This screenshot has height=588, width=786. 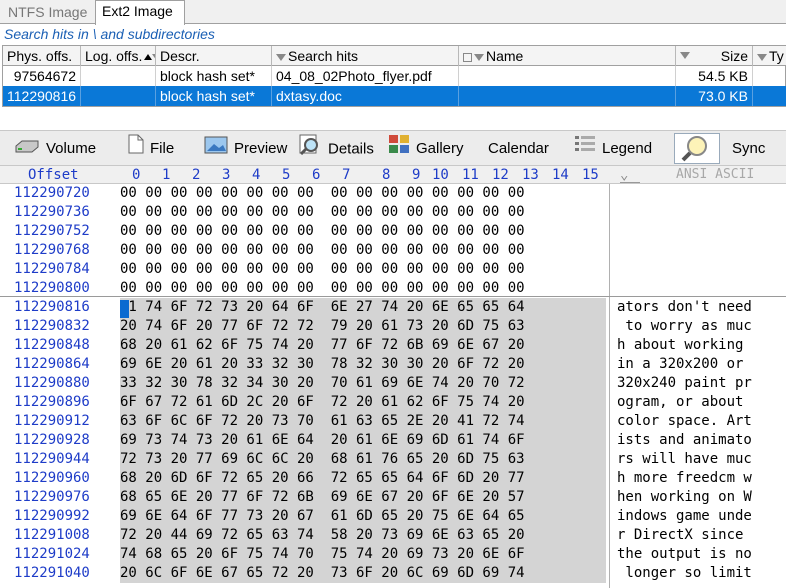 I want to click on ansi-text: h about working, so click(x=684, y=345).